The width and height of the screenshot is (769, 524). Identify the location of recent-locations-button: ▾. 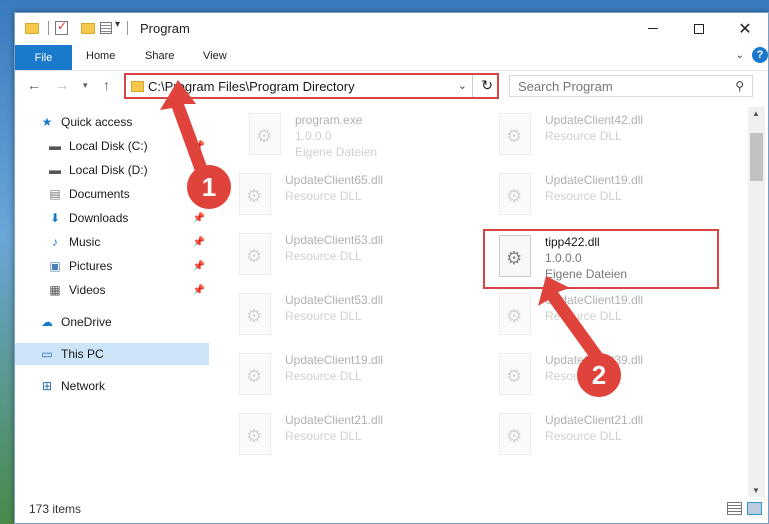
(85, 85).